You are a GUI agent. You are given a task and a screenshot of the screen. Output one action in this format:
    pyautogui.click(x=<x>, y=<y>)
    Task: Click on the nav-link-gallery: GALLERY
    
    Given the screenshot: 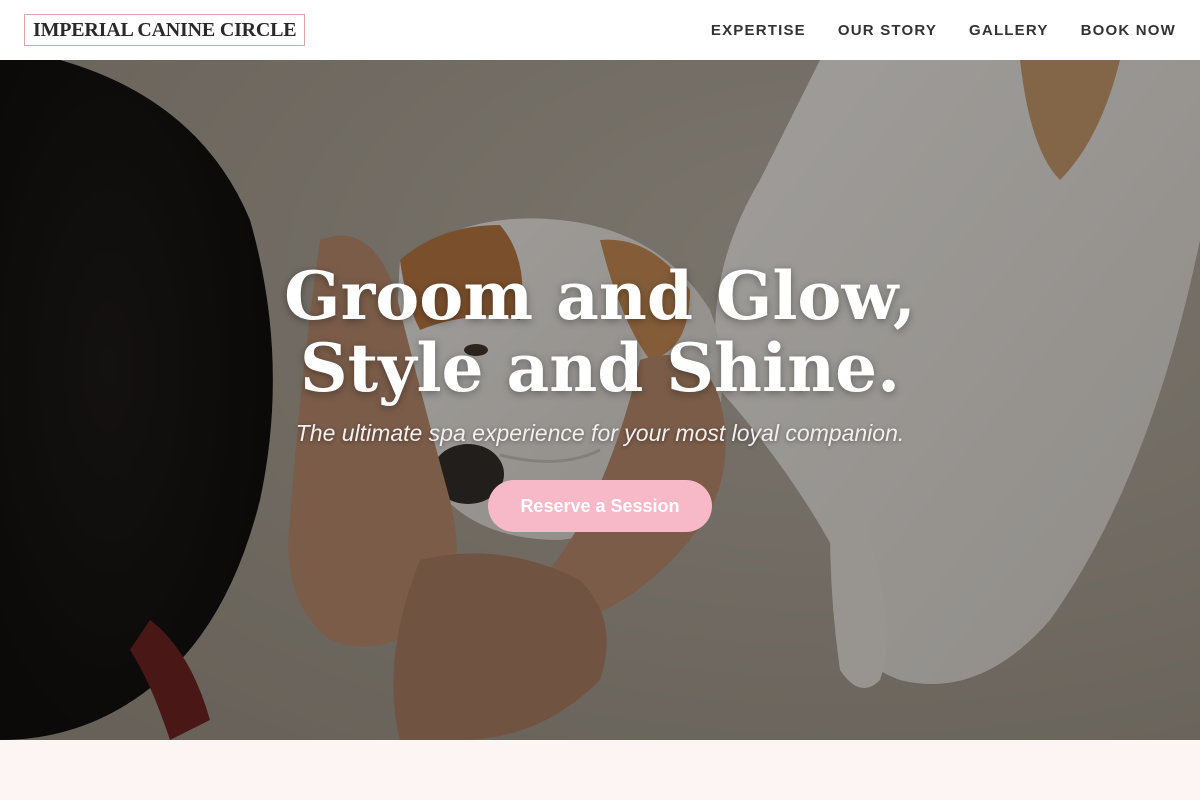 What is the action you would take?
    pyautogui.click(x=1009, y=30)
    